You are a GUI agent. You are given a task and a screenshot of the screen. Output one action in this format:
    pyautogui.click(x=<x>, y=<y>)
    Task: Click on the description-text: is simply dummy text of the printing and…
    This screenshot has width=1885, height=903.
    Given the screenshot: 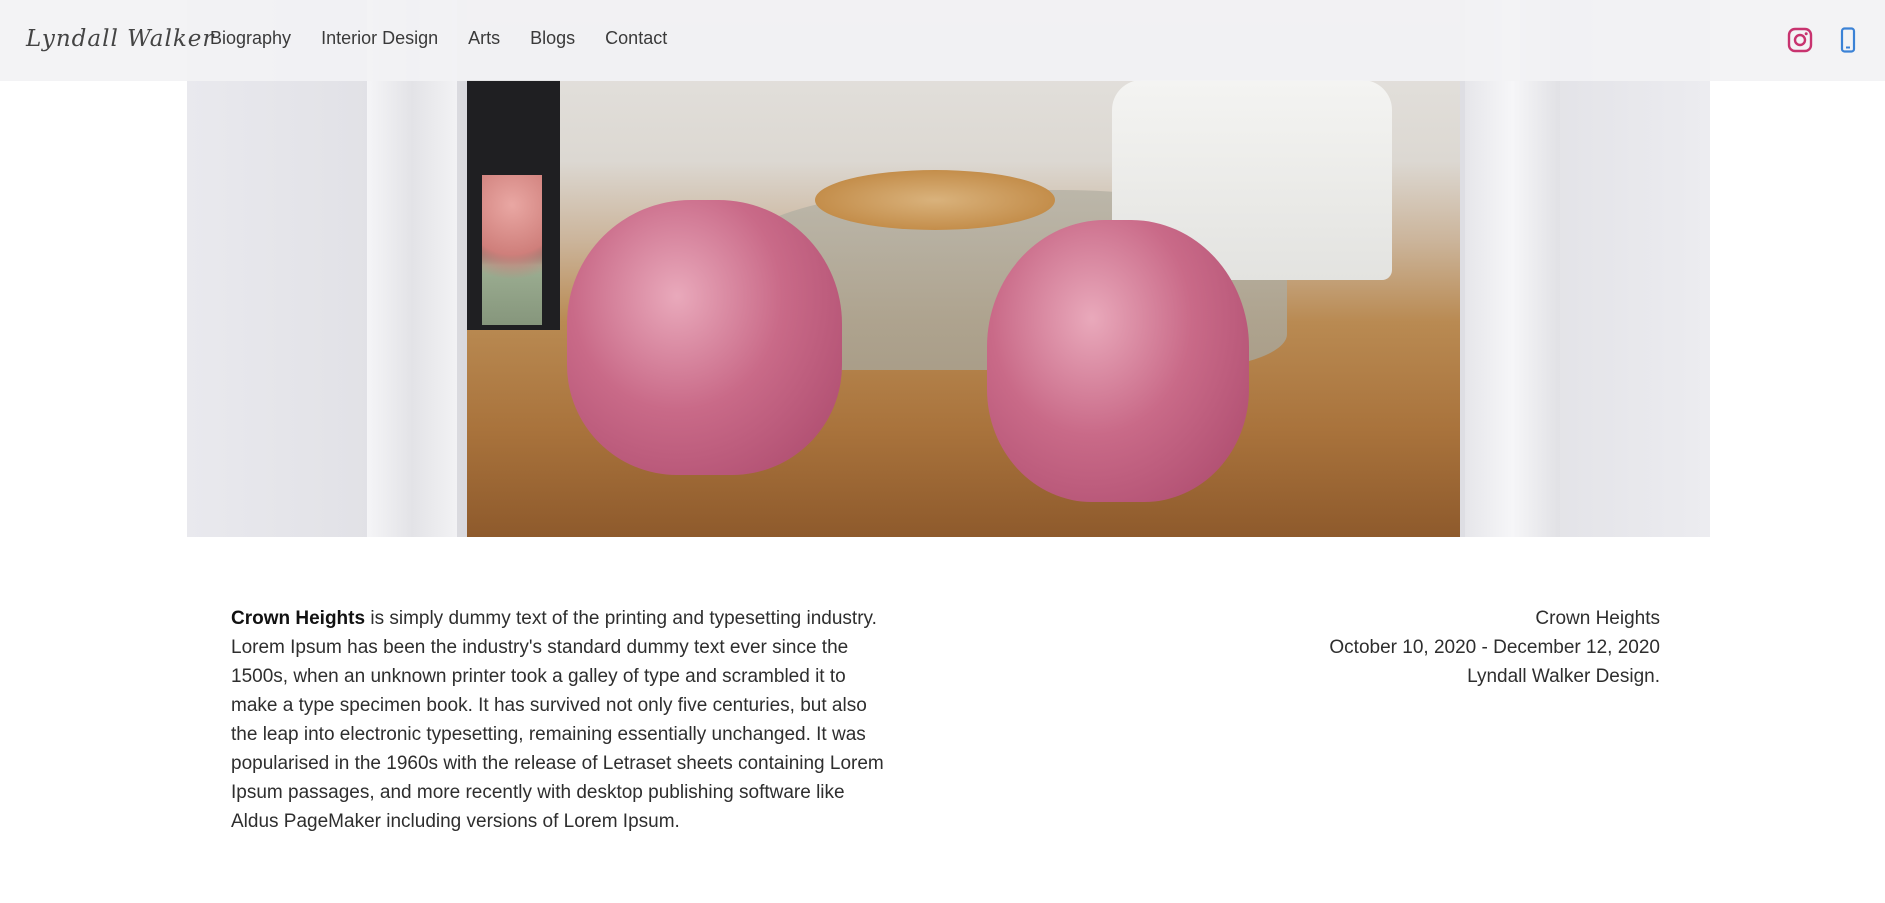 What is the action you would take?
    pyautogui.click(x=557, y=720)
    